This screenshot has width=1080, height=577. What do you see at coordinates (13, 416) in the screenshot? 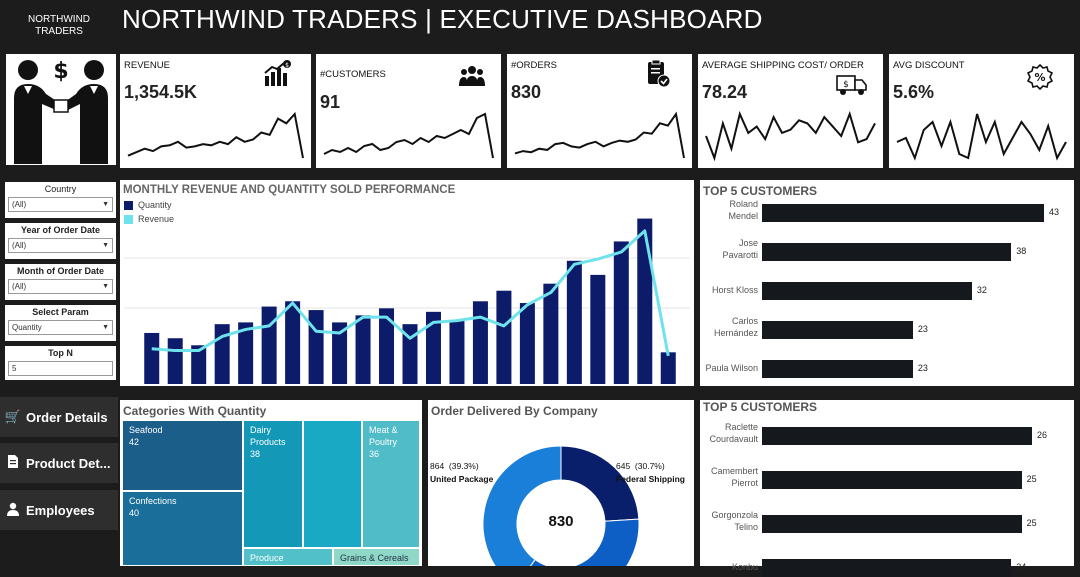
I see `cart-icon: 🛒` at bounding box center [13, 416].